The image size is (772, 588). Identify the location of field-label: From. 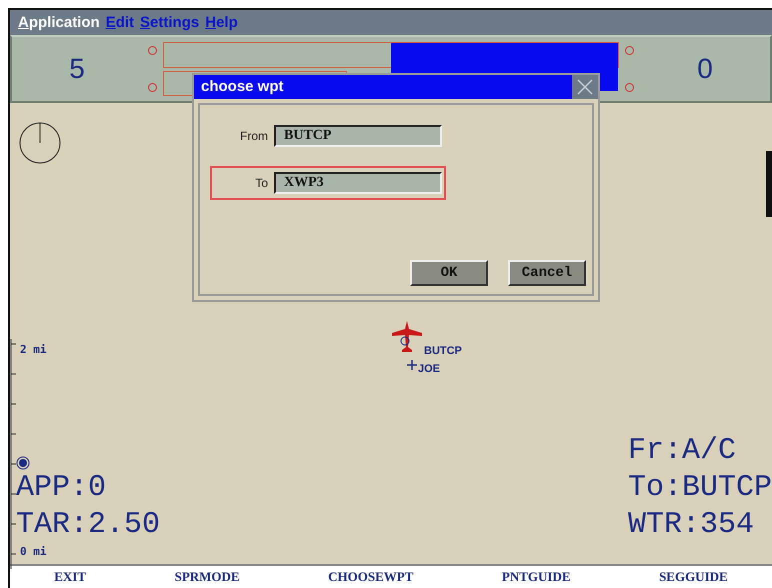
(253, 136).